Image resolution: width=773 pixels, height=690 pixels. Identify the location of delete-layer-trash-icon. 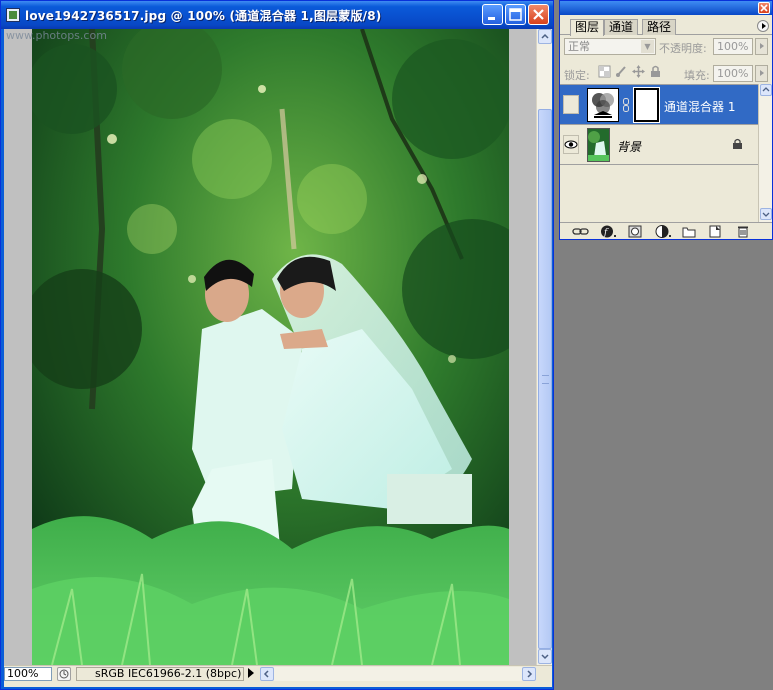
(743, 231).